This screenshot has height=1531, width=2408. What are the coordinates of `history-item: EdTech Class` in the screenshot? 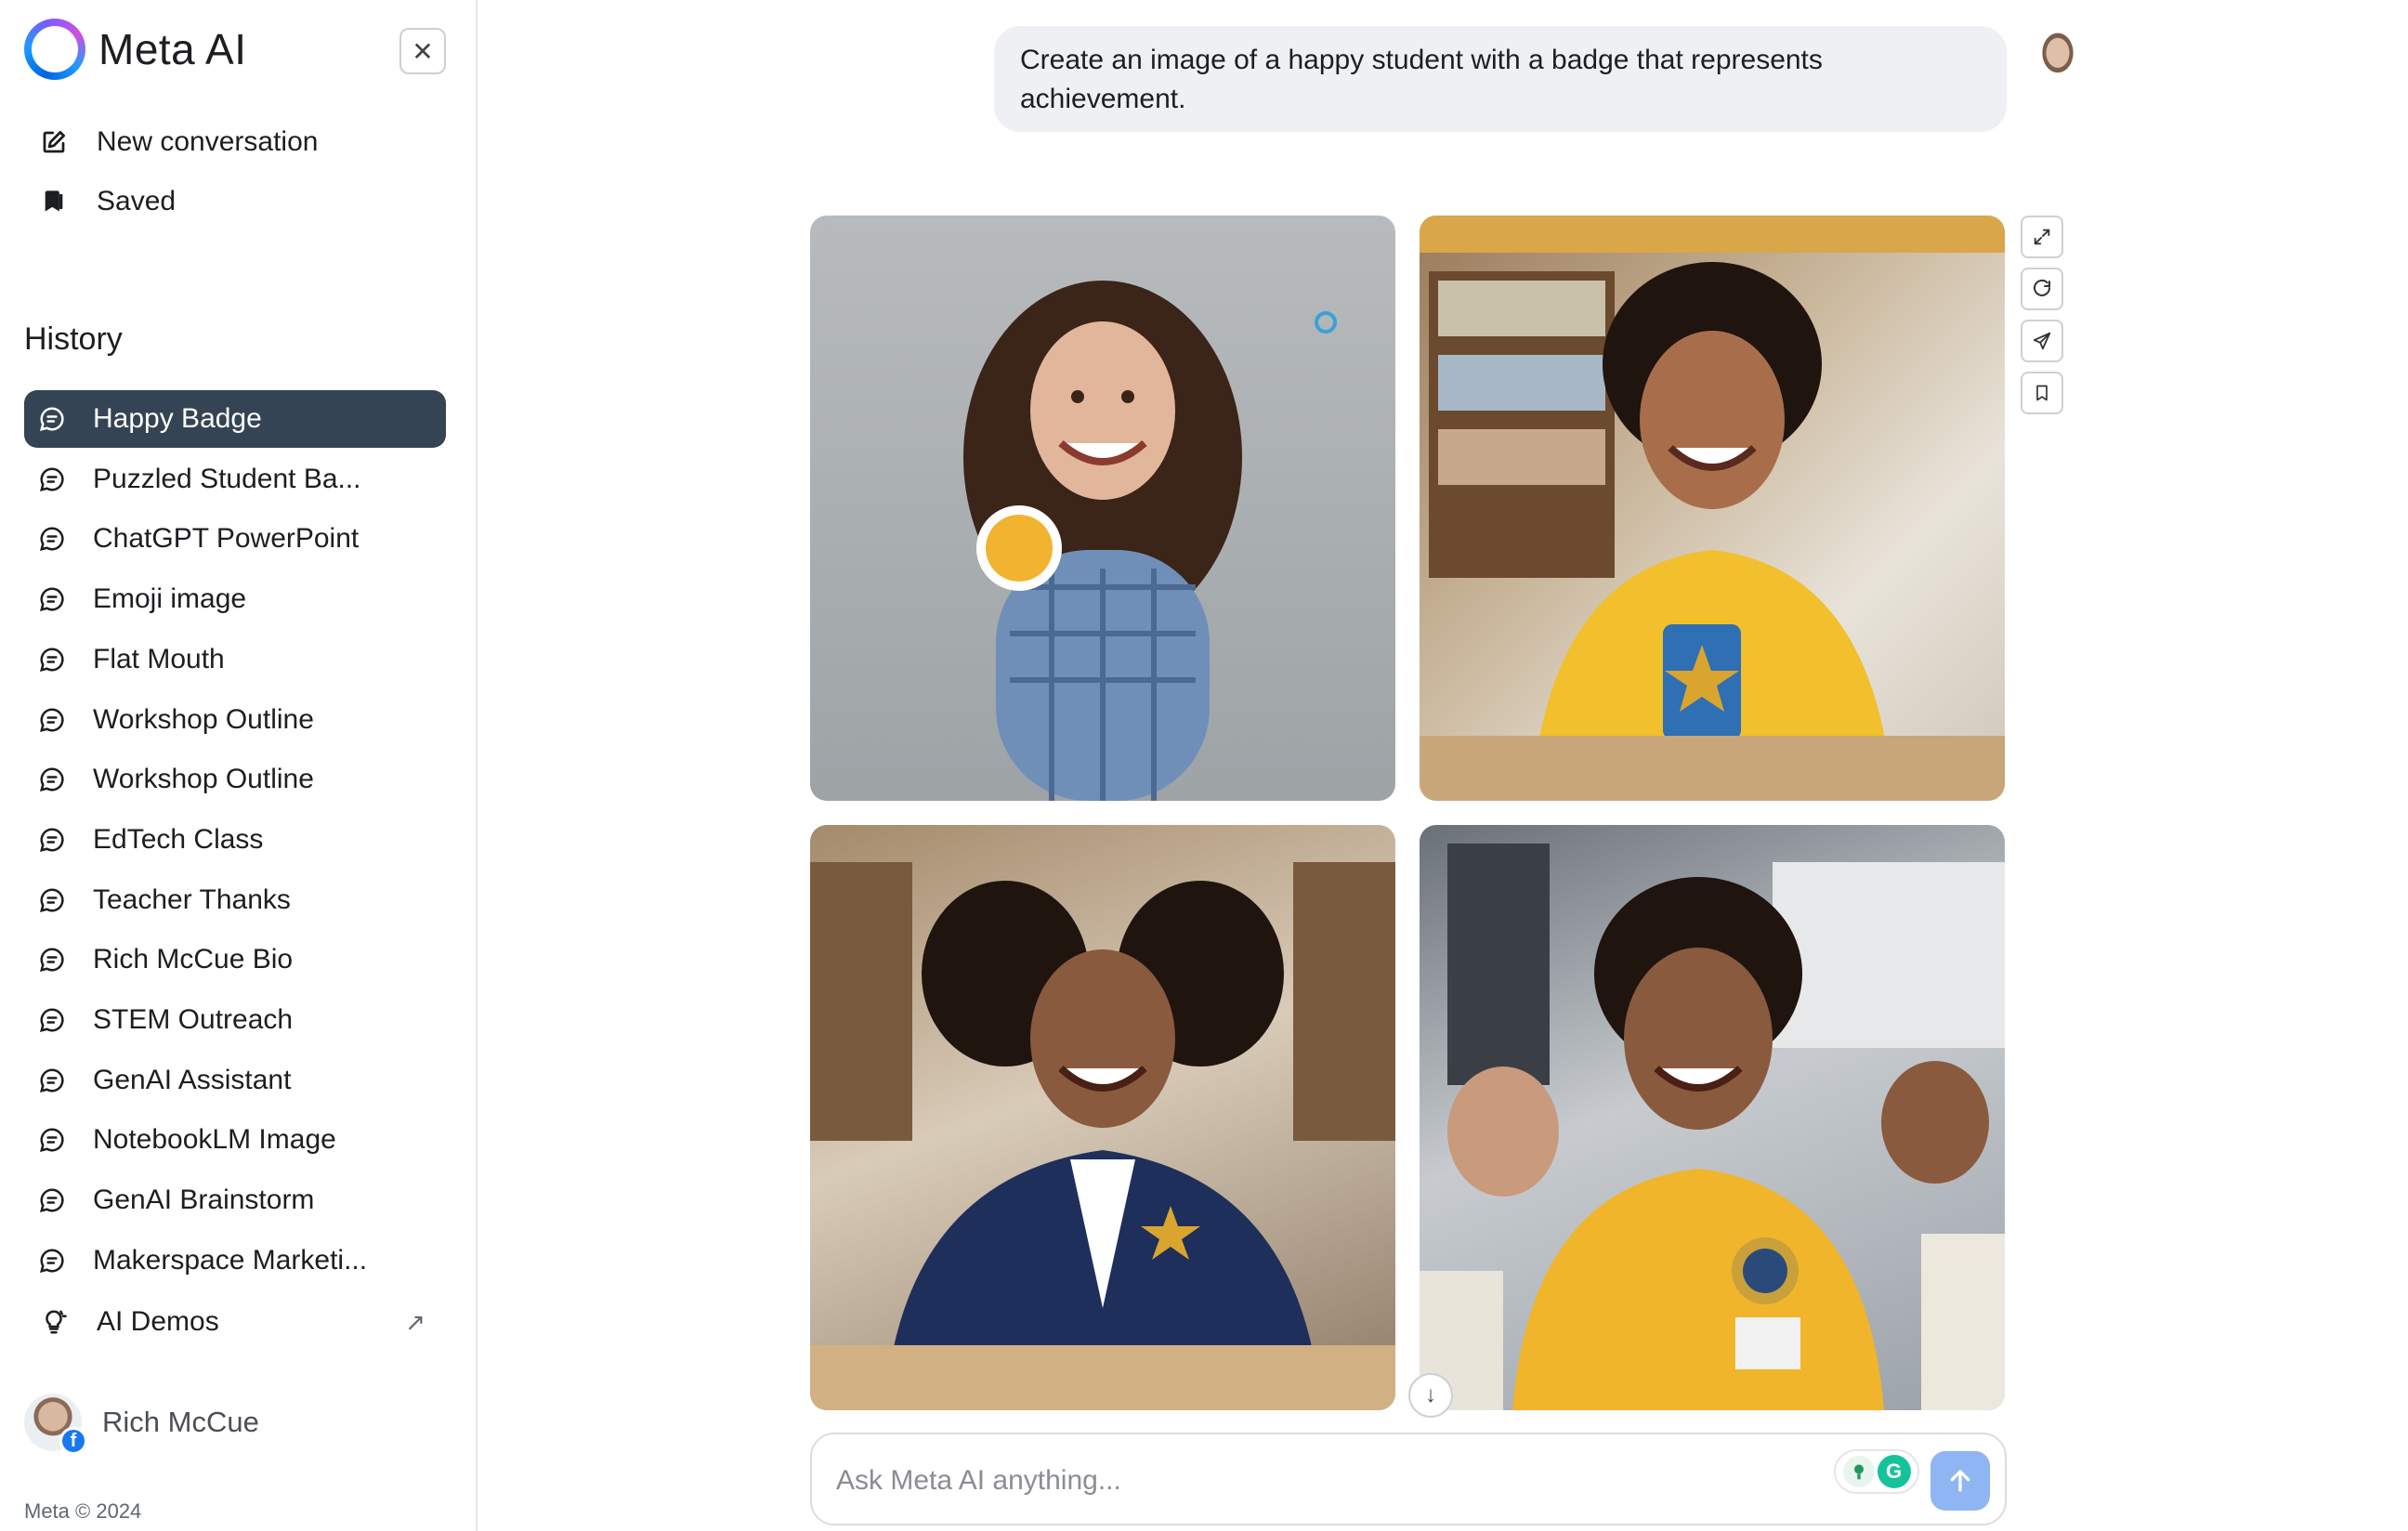 It's located at (235, 840).